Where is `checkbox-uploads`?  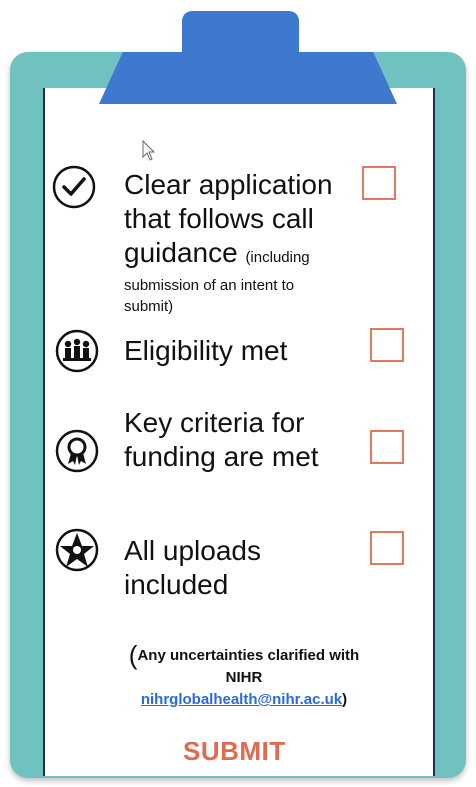
checkbox-uploads is located at coordinates (387, 548).